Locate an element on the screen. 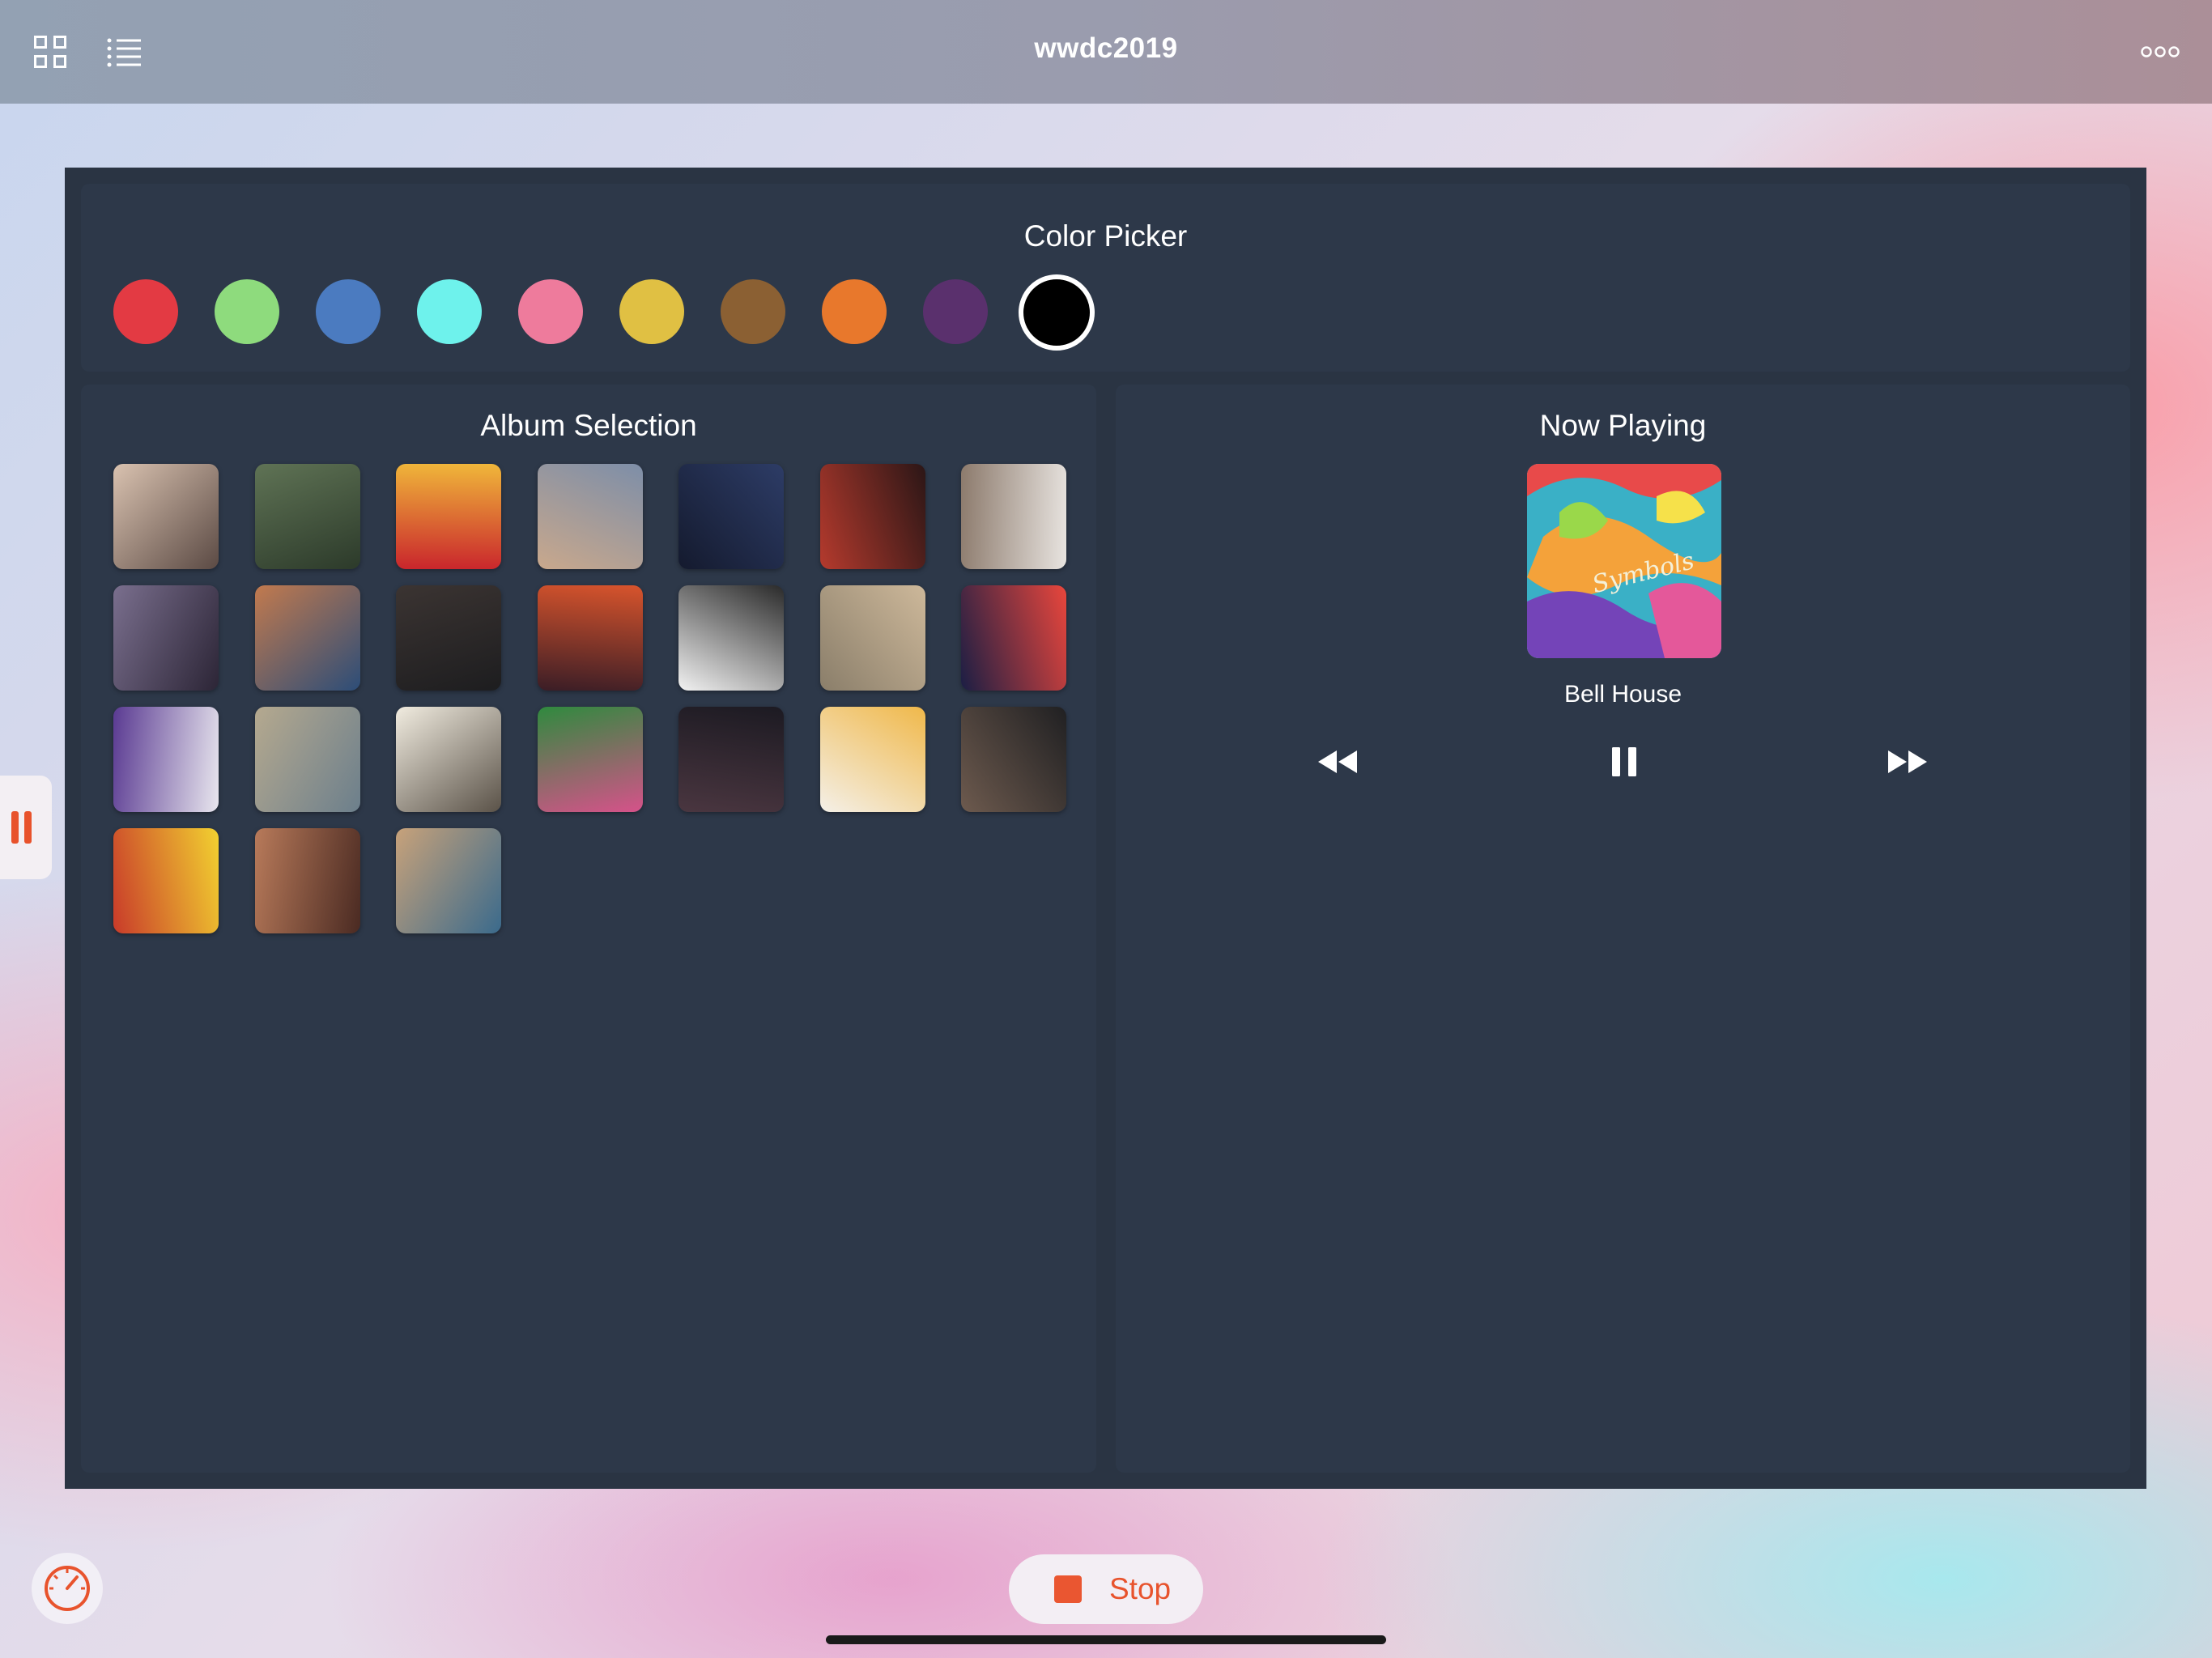 Image resolution: width=2212 pixels, height=1658 pixels. color-swatch-red is located at coordinates (145, 311).